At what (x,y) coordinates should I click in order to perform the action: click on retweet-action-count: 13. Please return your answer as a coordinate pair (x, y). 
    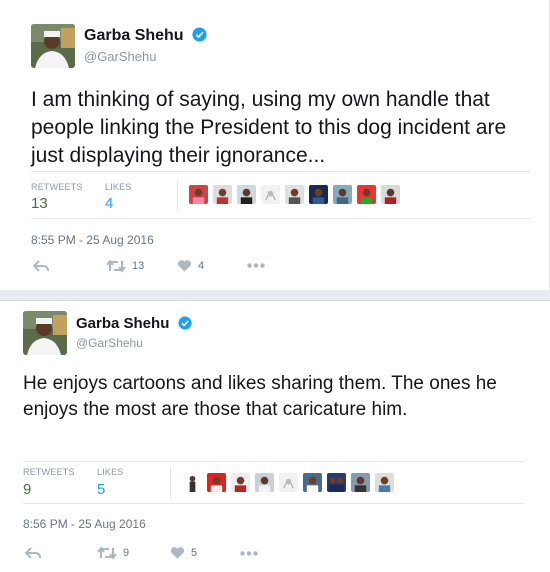
    Looking at the image, I should click on (138, 266).